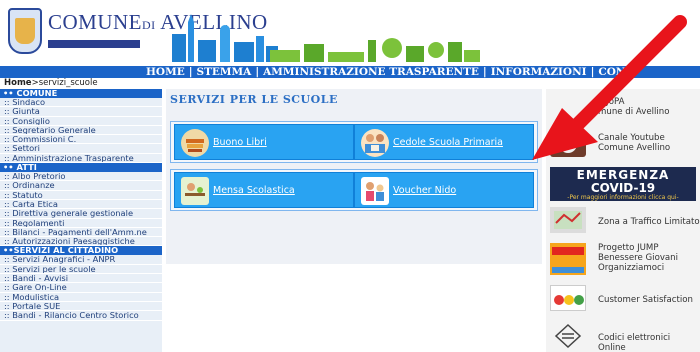 The image size is (700, 352). What do you see at coordinates (375, 191) in the screenshot?
I see `nursery-kids-icon` at bounding box center [375, 191].